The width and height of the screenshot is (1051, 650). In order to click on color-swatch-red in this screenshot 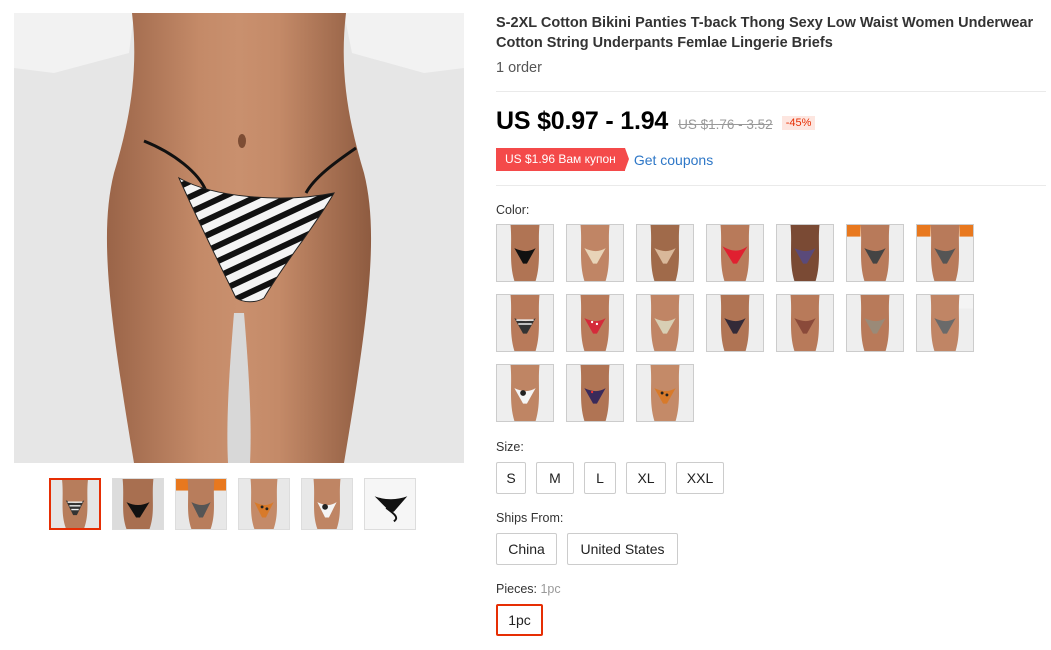, I will do `click(735, 253)`.